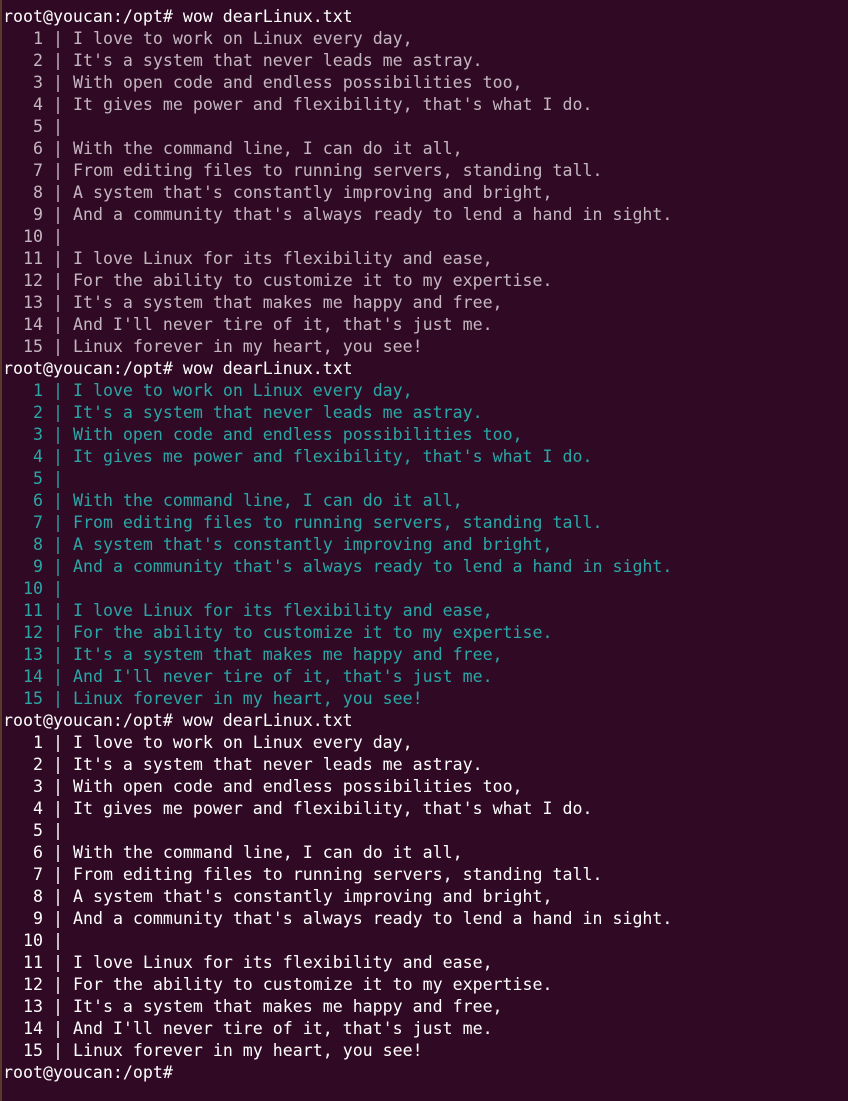 This screenshot has height=1101, width=848. Describe the element at coordinates (425, 391) in the screenshot. I see `file-line: 1 | I love to work on Linux every day,` at that location.